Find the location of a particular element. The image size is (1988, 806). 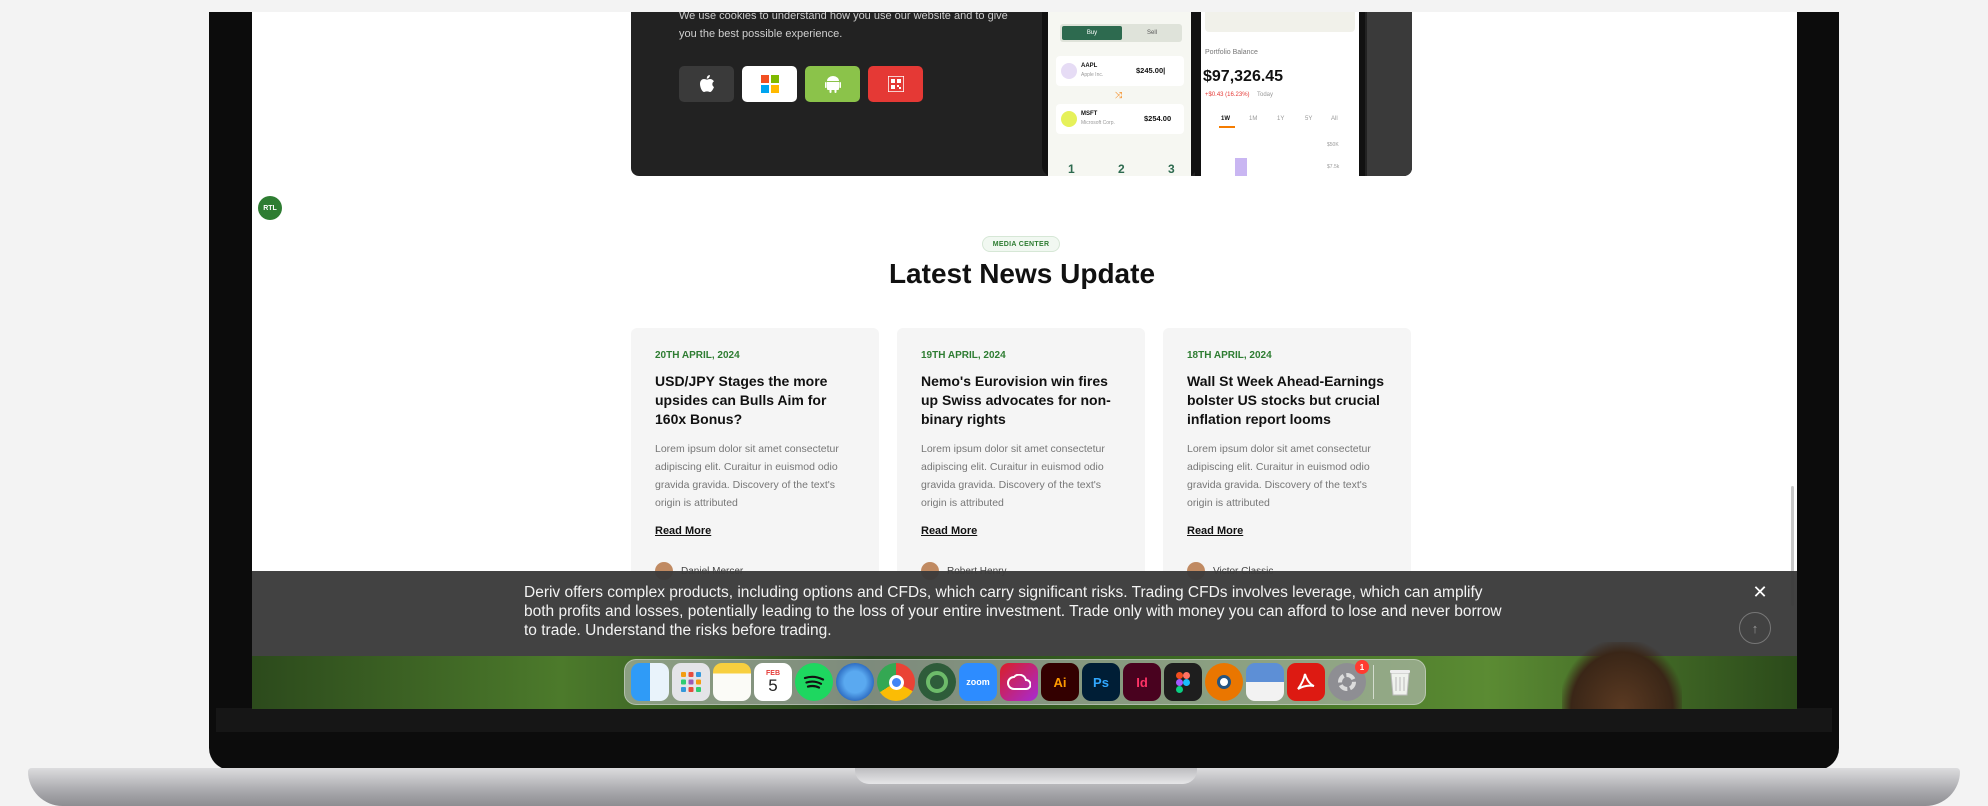

dock-separator is located at coordinates (1373, 682).